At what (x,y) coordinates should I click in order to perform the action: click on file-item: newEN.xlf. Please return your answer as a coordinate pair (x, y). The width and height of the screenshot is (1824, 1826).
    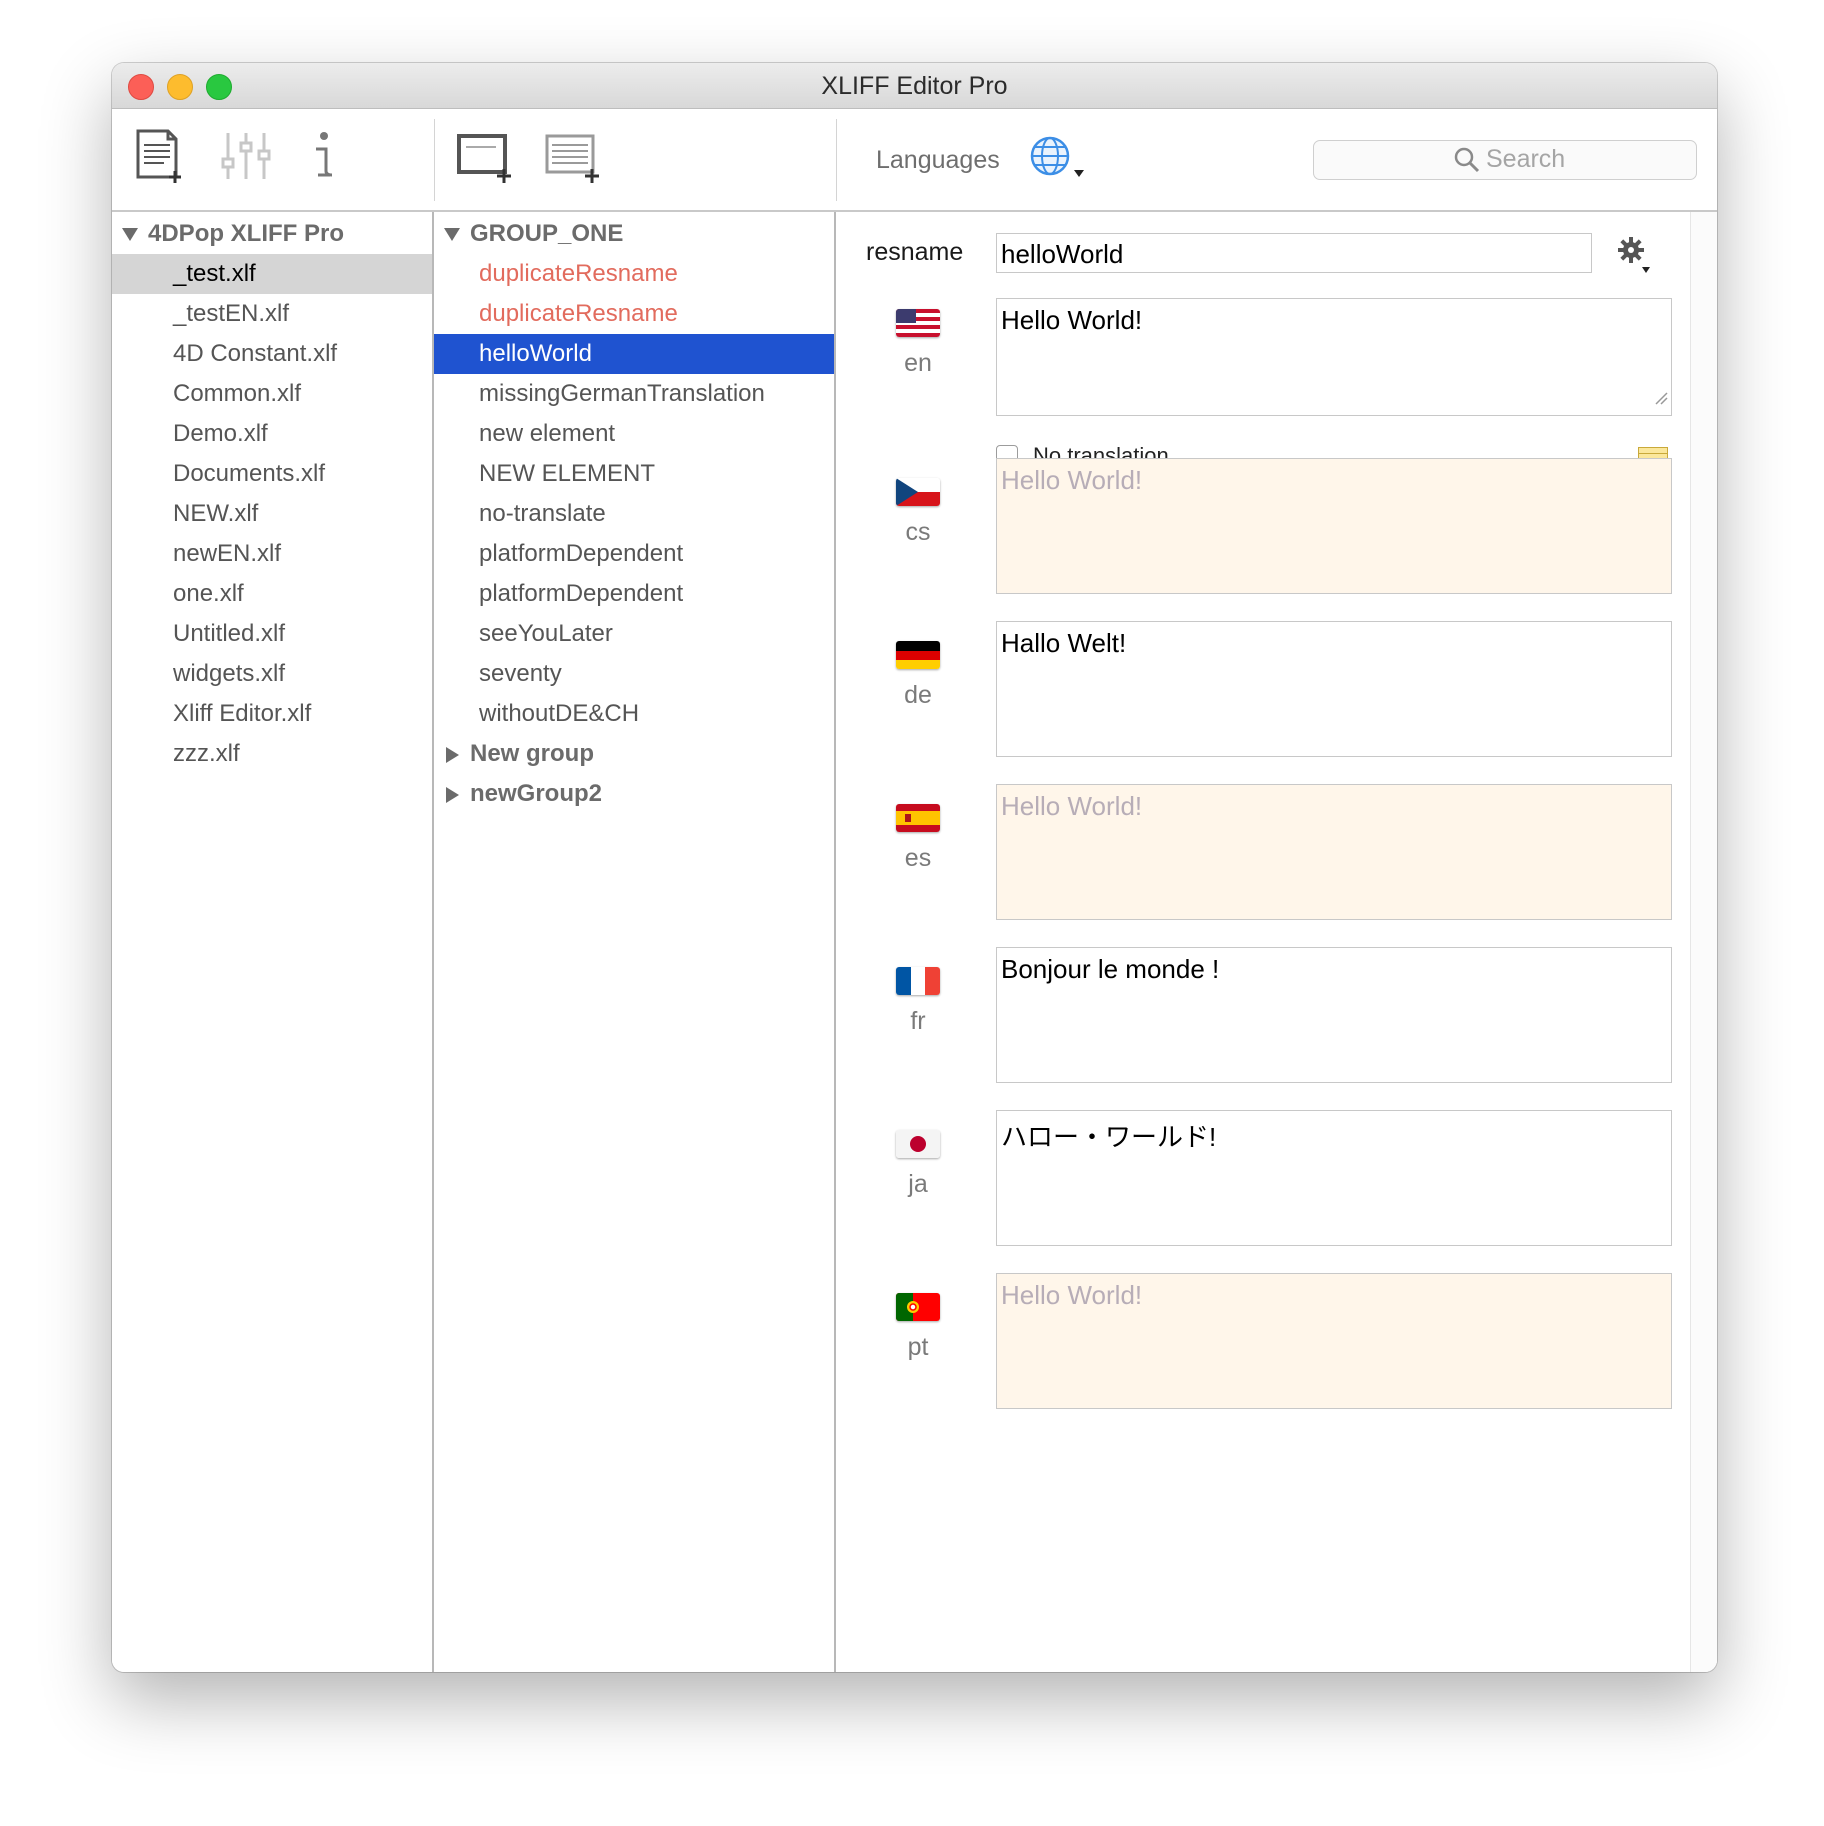
    Looking at the image, I should click on (272, 554).